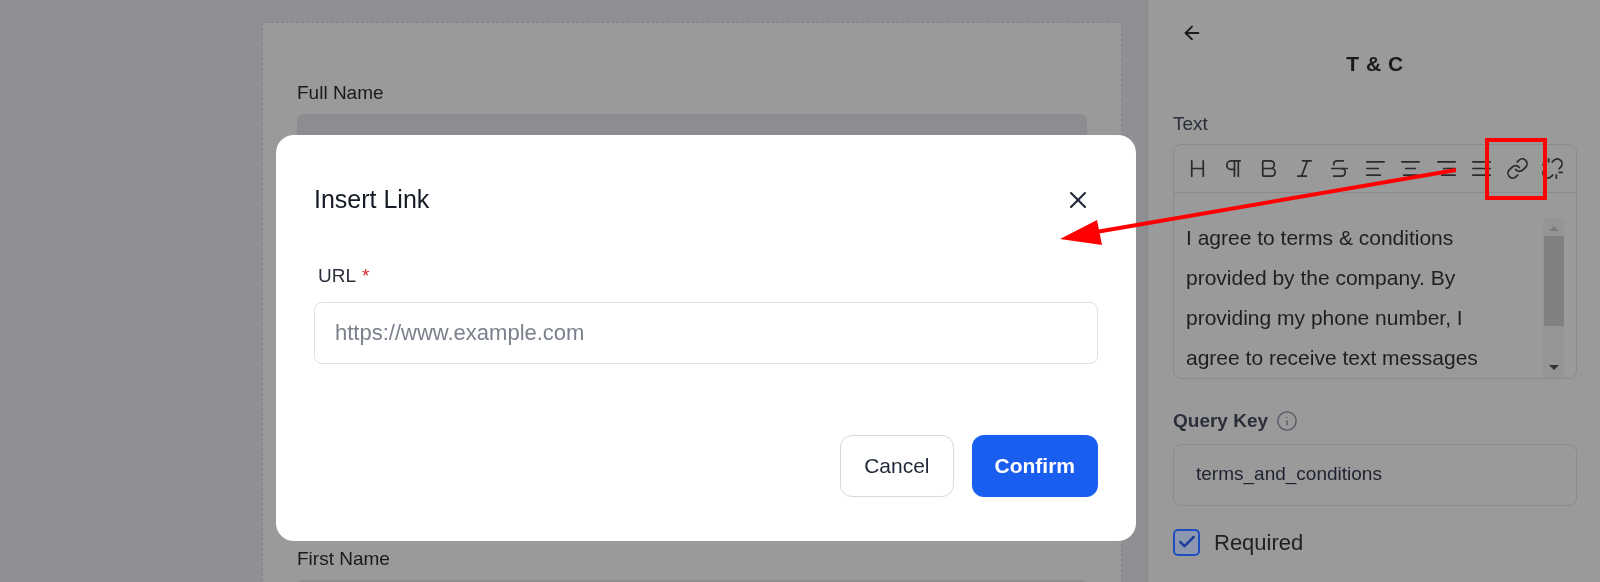 The height and width of the screenshot is (582, 1600). What do you see at coordinates (340, 93) in the screenshot?
I see `field-label: Full Name` at bounding box center [340, 93].